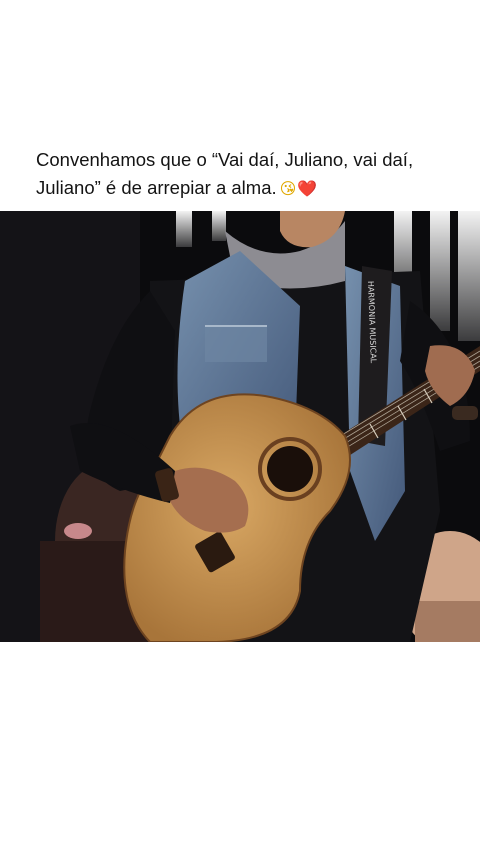 The image size is (480, 854). I want to click on right-wrist-bracelet, so click(465, 413).